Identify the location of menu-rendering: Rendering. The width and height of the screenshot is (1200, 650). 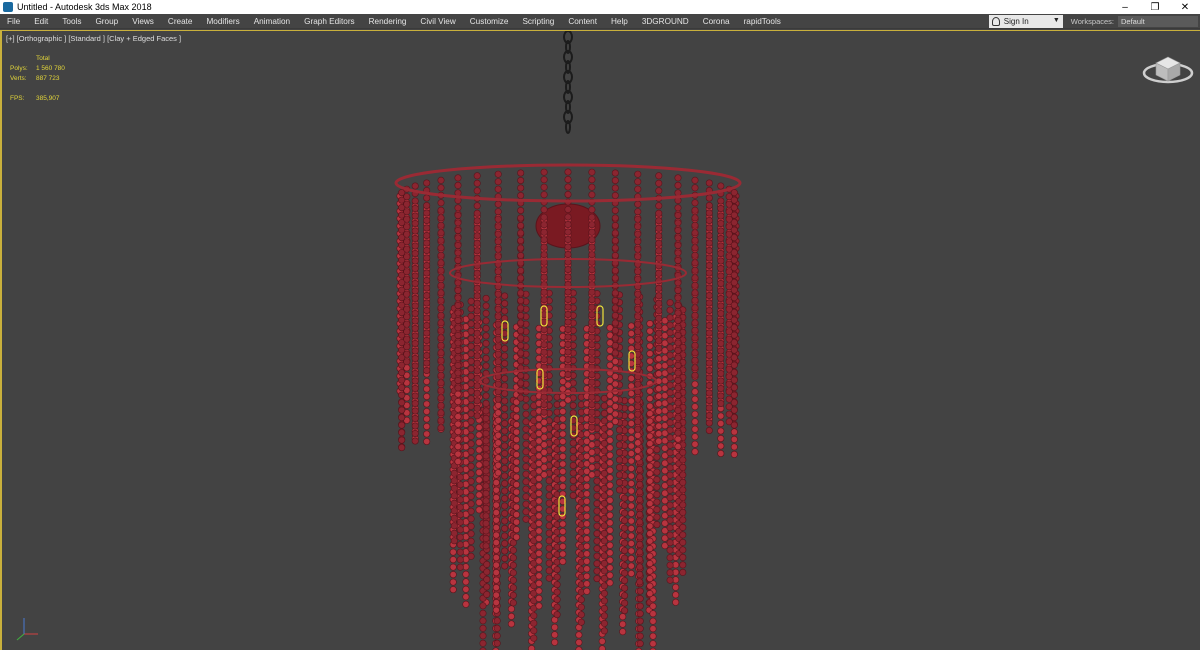
(388, 21).